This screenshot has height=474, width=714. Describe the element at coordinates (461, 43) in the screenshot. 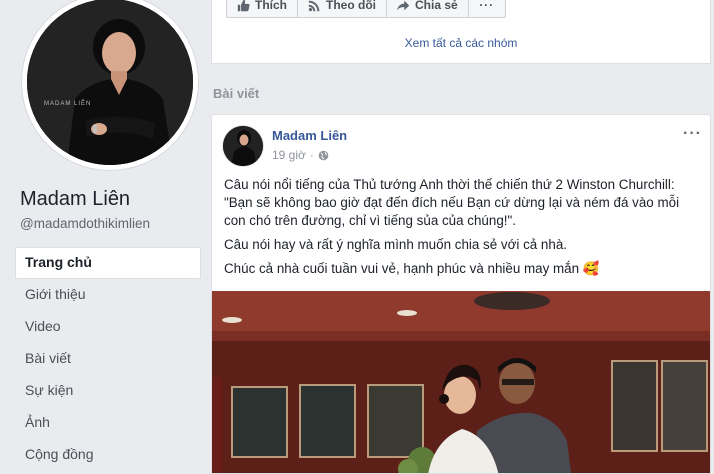

I see `see-all-groups-link: Xem tất cả các nhóm` at that location.